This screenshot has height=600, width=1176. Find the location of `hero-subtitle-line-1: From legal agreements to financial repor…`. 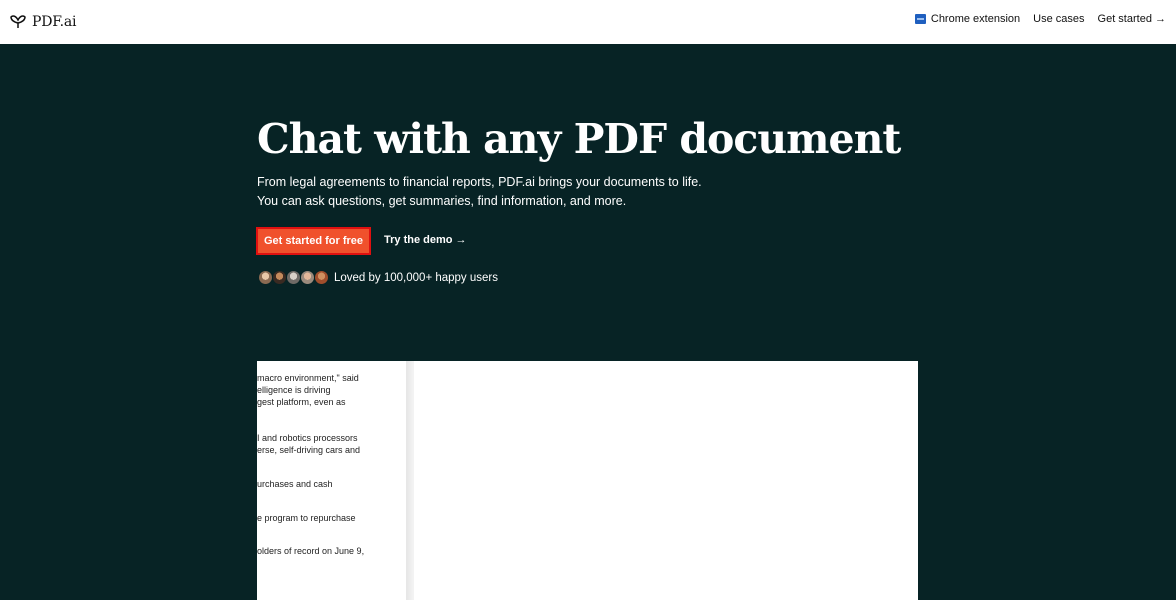

hero-subtitle-line-1: From legal agreements to financial repor… is located at coordinates (479, 182).